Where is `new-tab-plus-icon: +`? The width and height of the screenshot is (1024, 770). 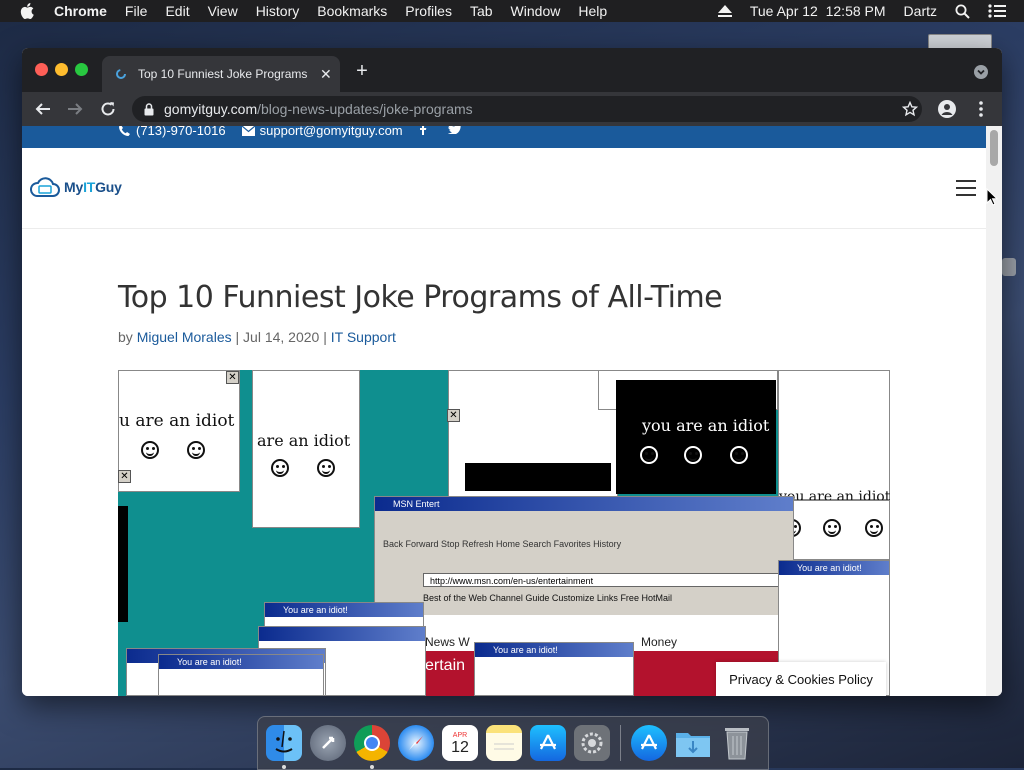 new-tab-plus-icon: + is located at coordinates (362, 71).